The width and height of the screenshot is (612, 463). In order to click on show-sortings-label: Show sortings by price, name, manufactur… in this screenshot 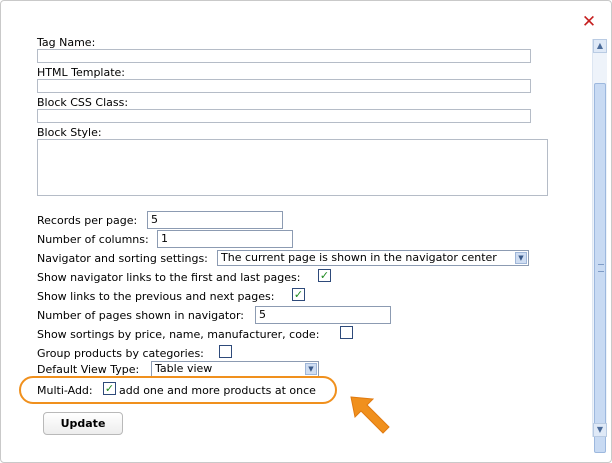, I will do `click(178, 334)`.